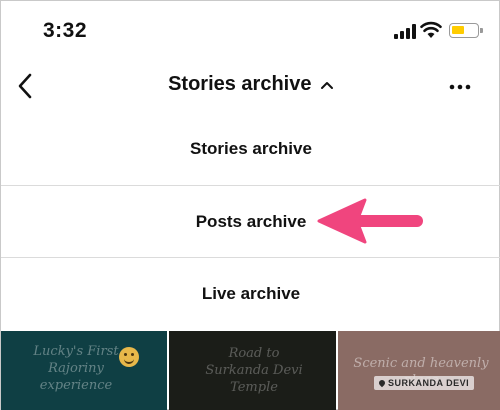 The image size is (500, 410). I want to click on archive-type-selector: Stories archive, so click(250, 84).